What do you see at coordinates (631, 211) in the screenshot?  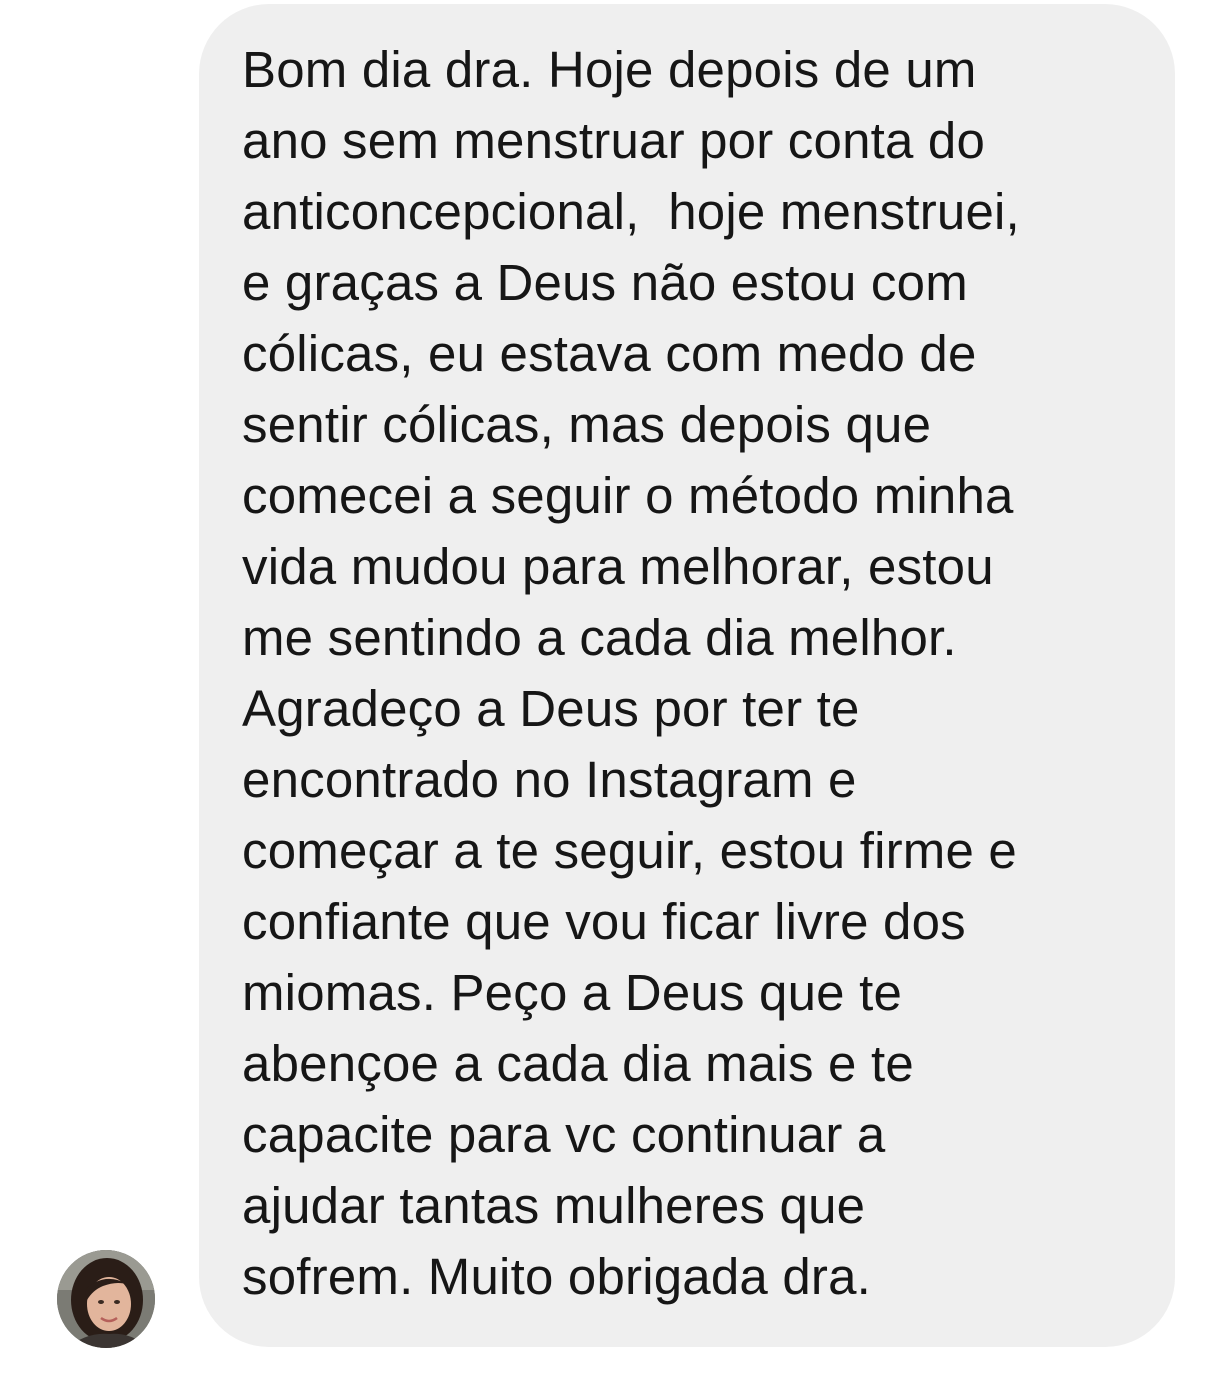 I see `message-line: anticoncepcional, hoje menstruei,` at bounding box center [631, 211].